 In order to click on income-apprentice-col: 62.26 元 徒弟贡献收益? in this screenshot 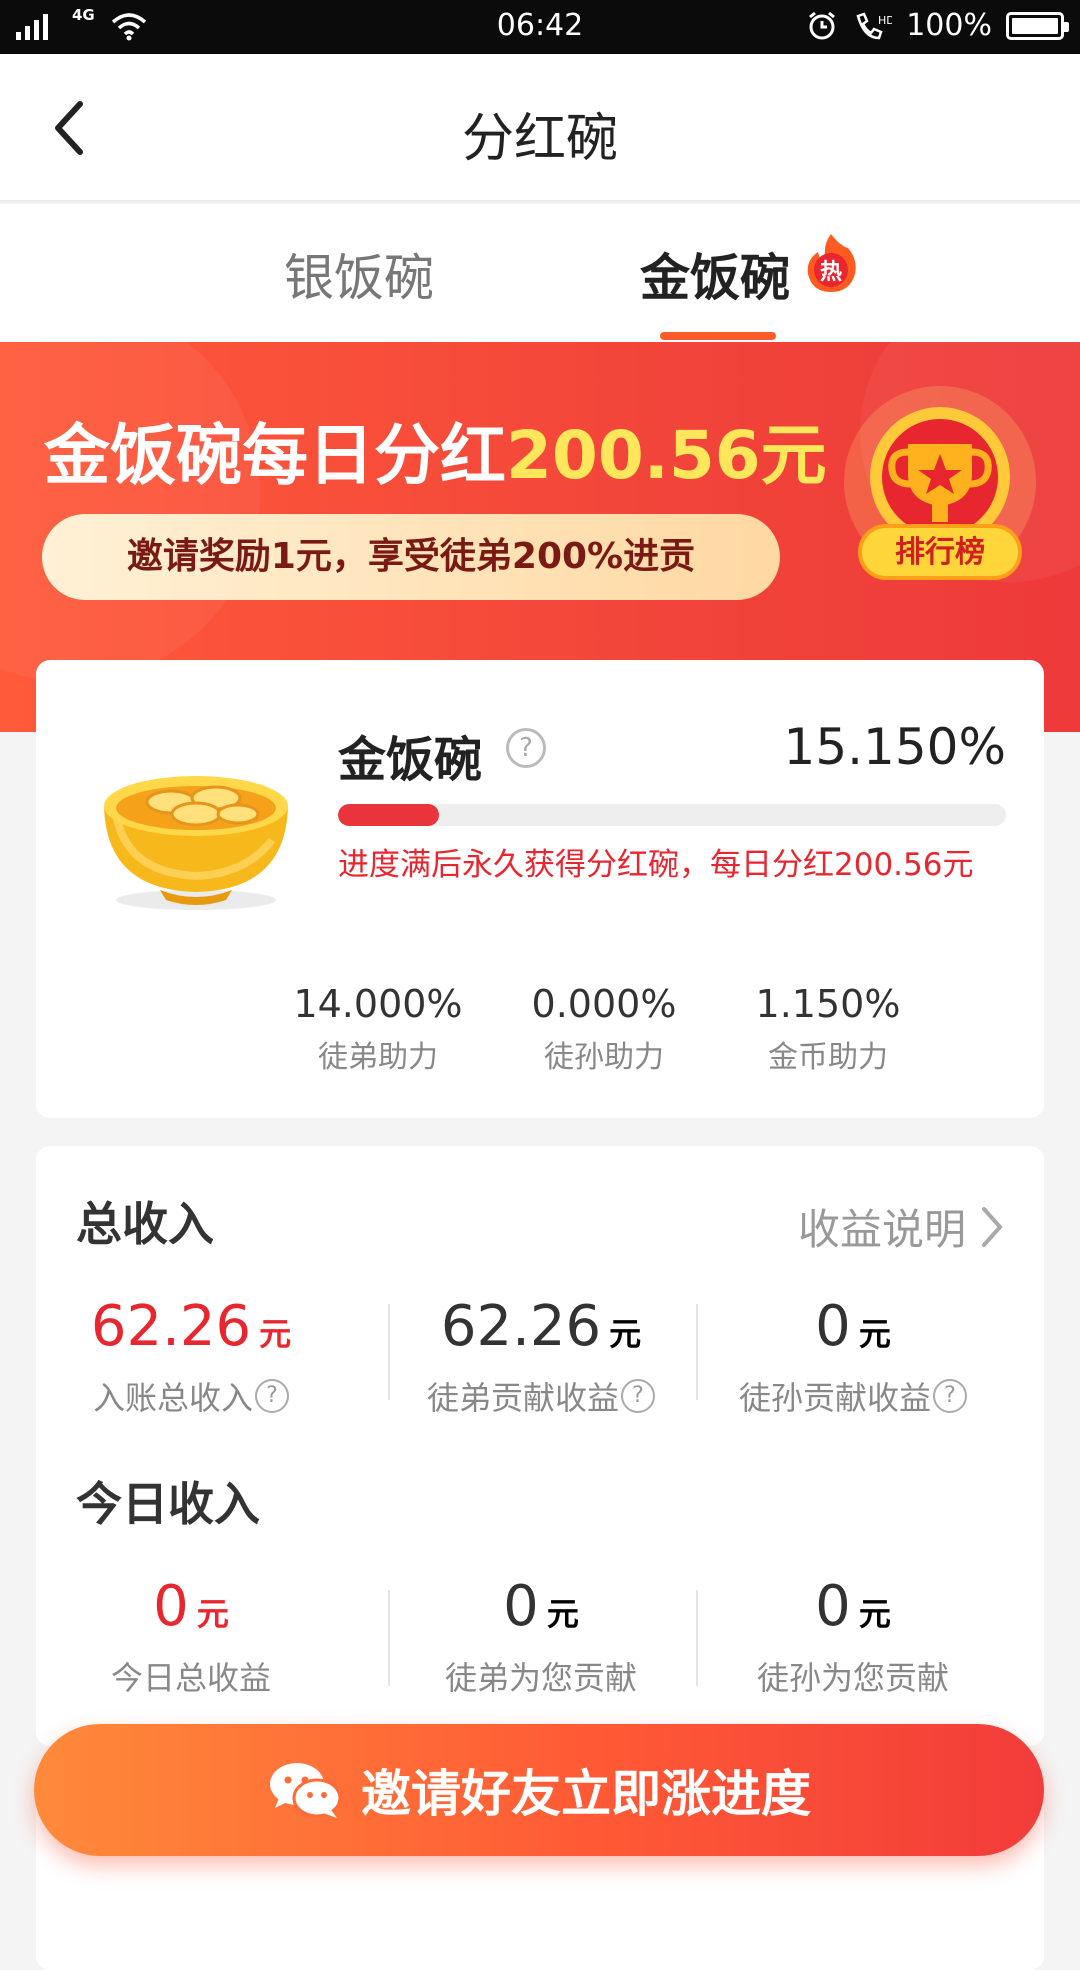, I will do `click(541, 1356)`.